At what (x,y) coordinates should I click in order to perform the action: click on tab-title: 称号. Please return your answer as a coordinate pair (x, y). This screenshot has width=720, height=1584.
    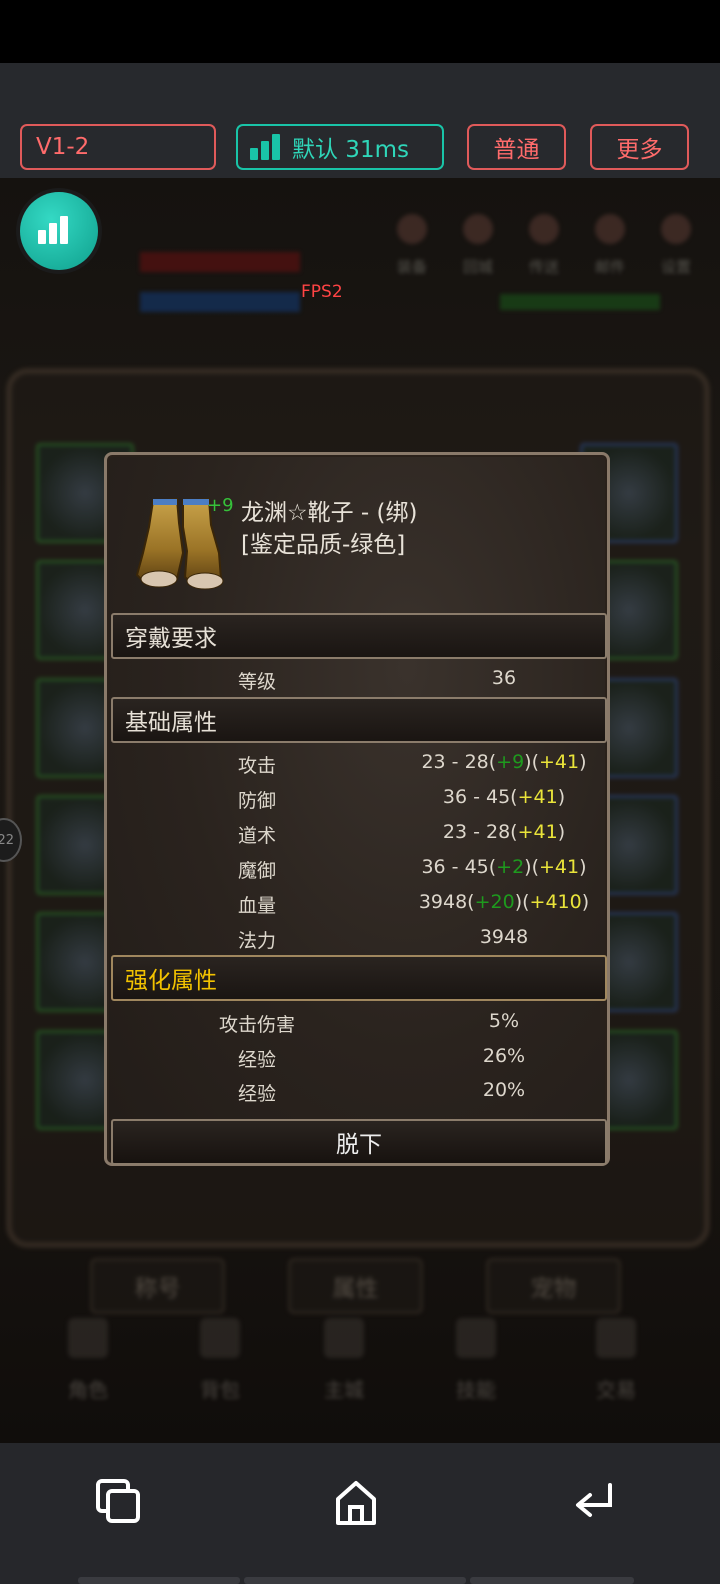
    Looking at the image, I should click on (157, 1286).